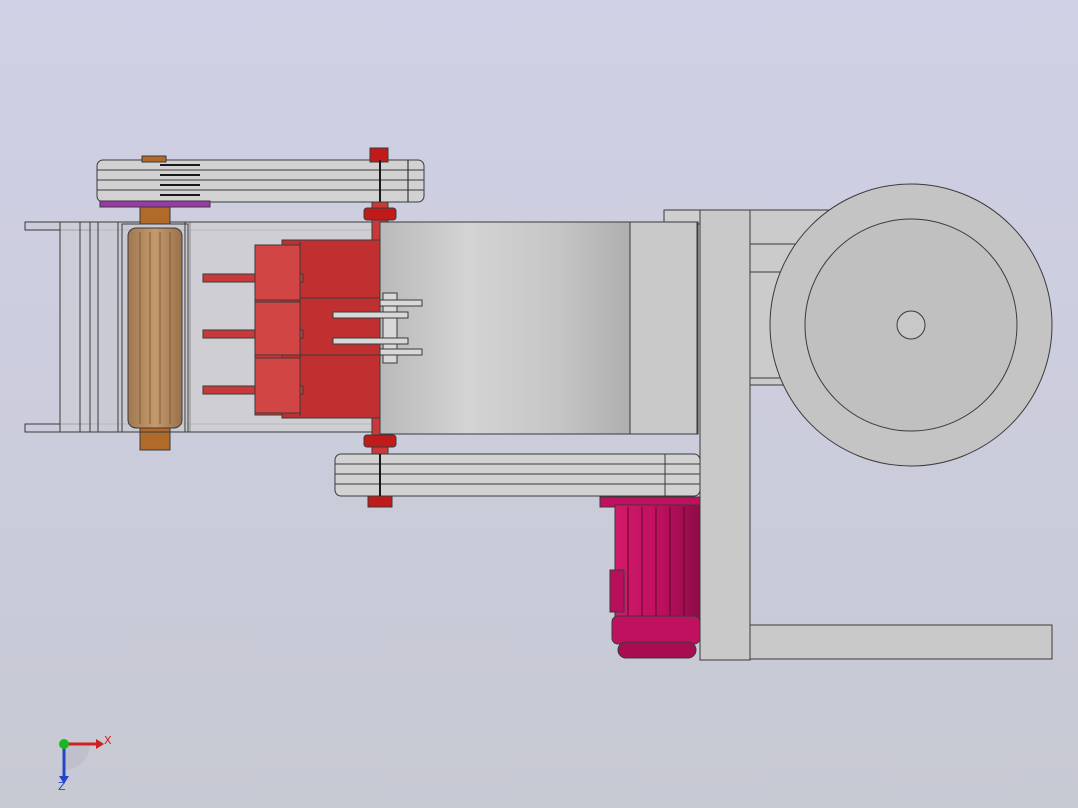  Describe the element at coordinates (650, 577) in the screenshot. I see `electric-motor` at that location.